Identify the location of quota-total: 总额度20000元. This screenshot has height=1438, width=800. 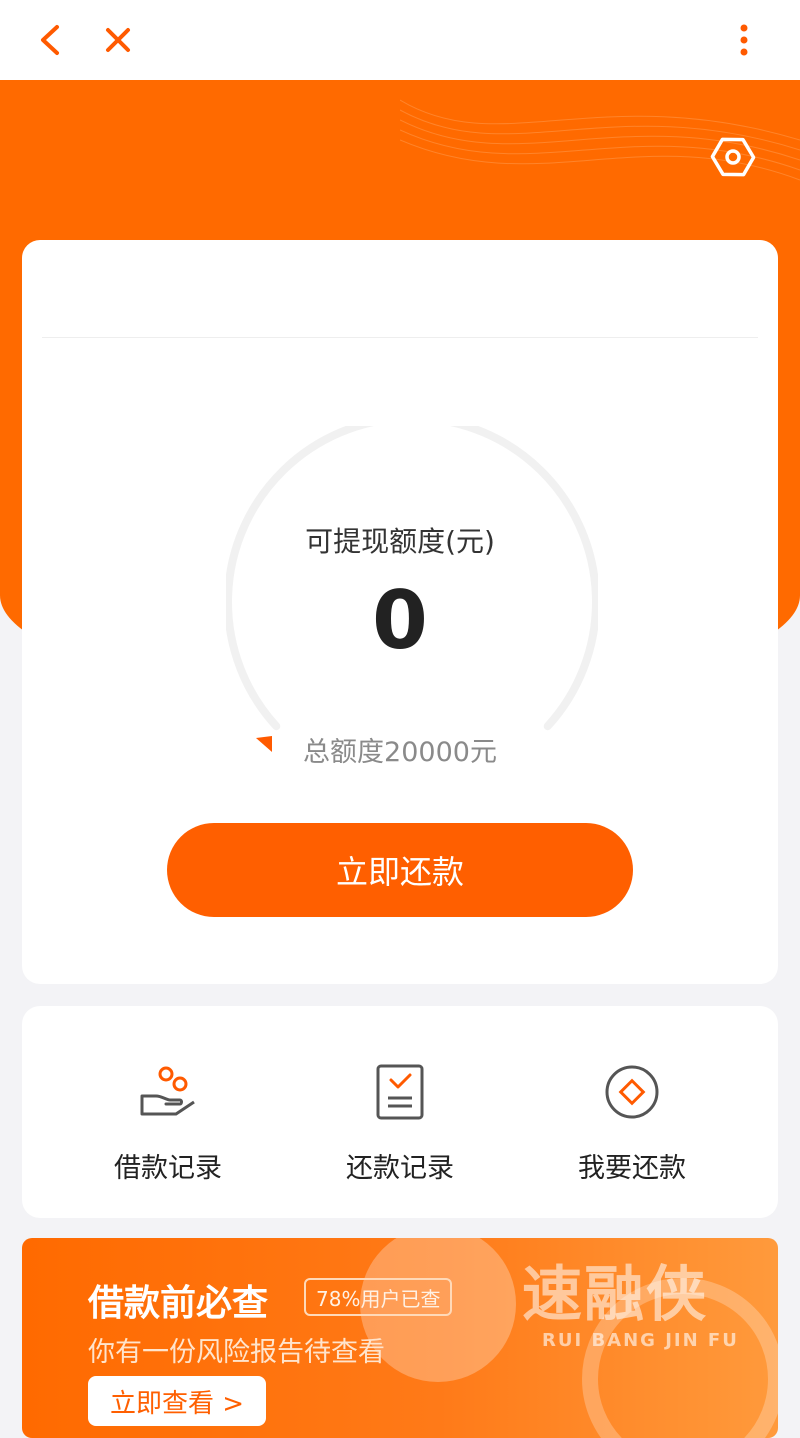
(400, 752).